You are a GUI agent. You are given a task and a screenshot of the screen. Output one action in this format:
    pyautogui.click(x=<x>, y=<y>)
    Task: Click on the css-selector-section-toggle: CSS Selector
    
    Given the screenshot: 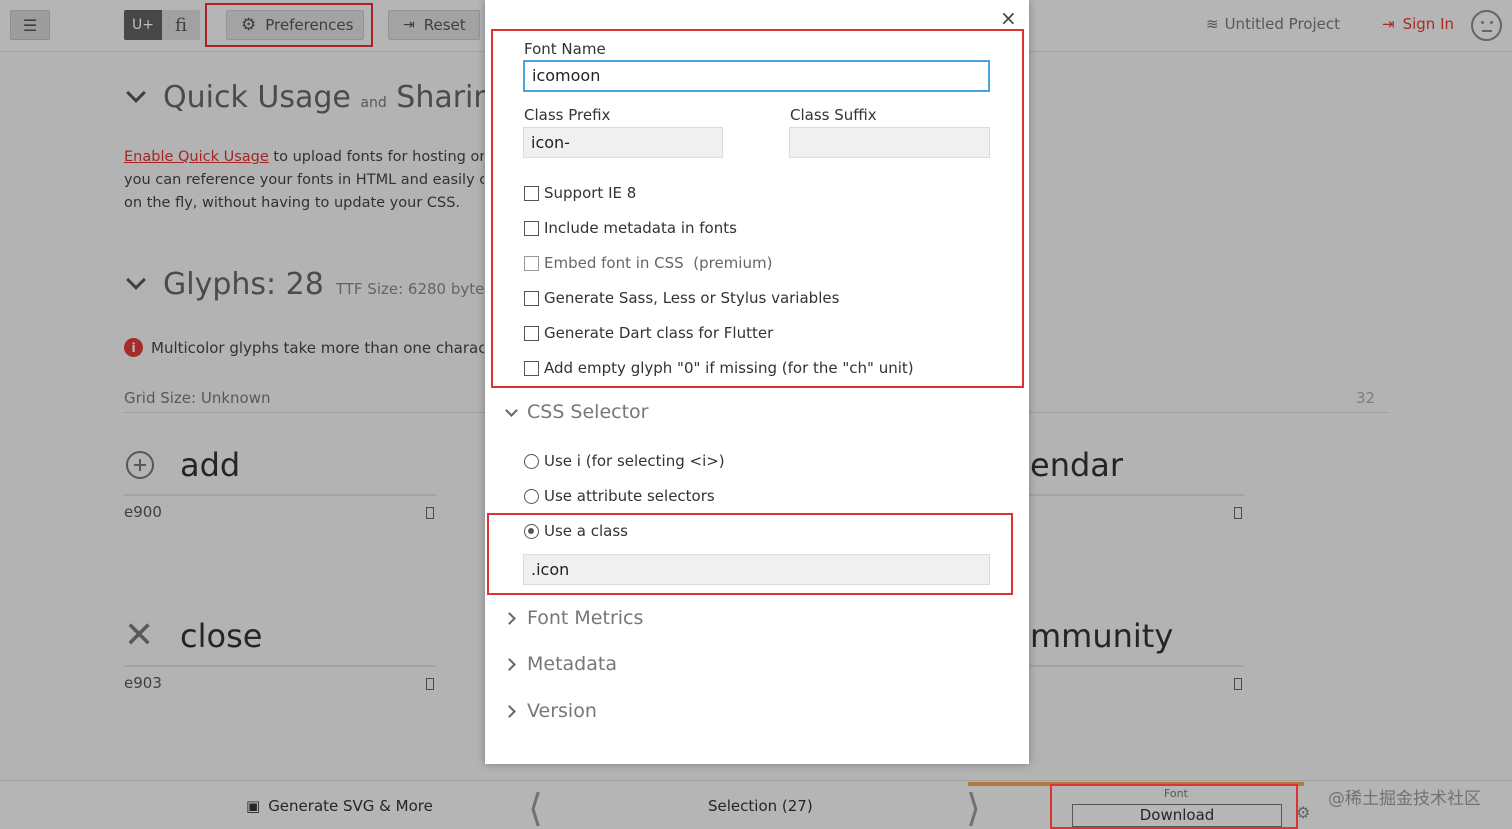 What is the action you would take?
    pyautogui.click(x=576, y=412)
    